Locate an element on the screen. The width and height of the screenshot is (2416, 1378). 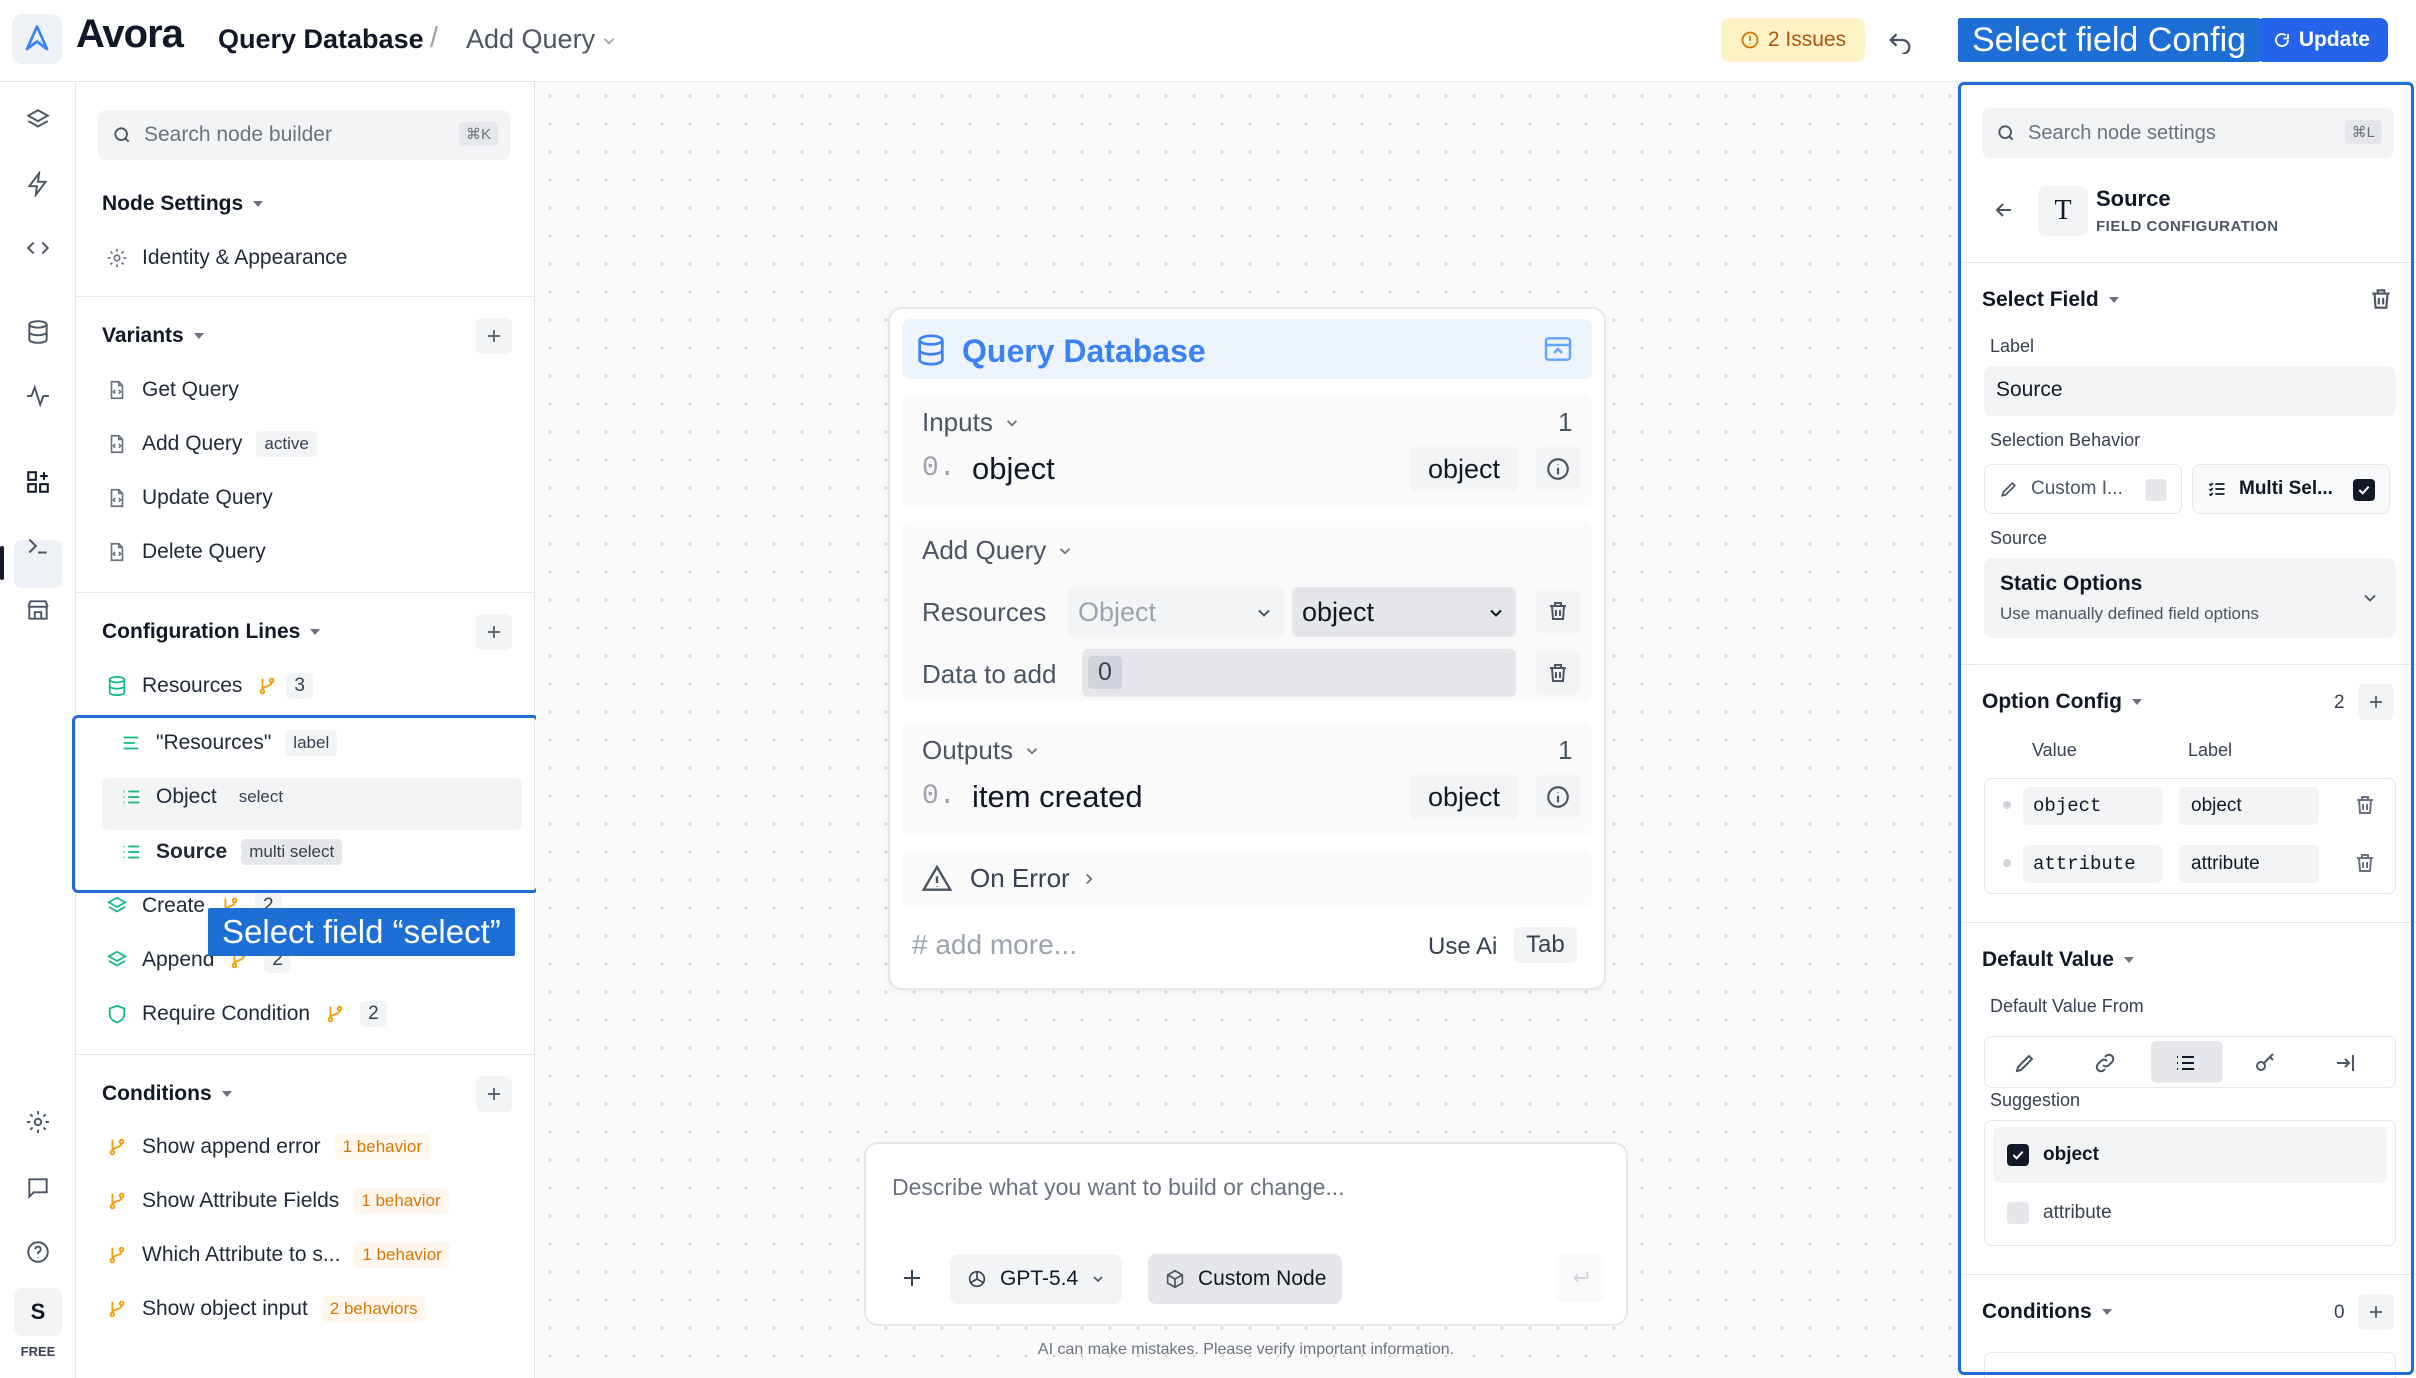
section-configuration-lines: Configuration Lines is located at coordinates (211, 632).